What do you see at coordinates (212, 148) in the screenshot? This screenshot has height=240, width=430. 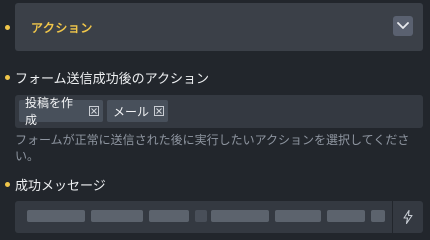 I see `actions-help-text: フォームが正常に送信された後に実行したいアクションを選択してください。` at bounding box center [212, 148].